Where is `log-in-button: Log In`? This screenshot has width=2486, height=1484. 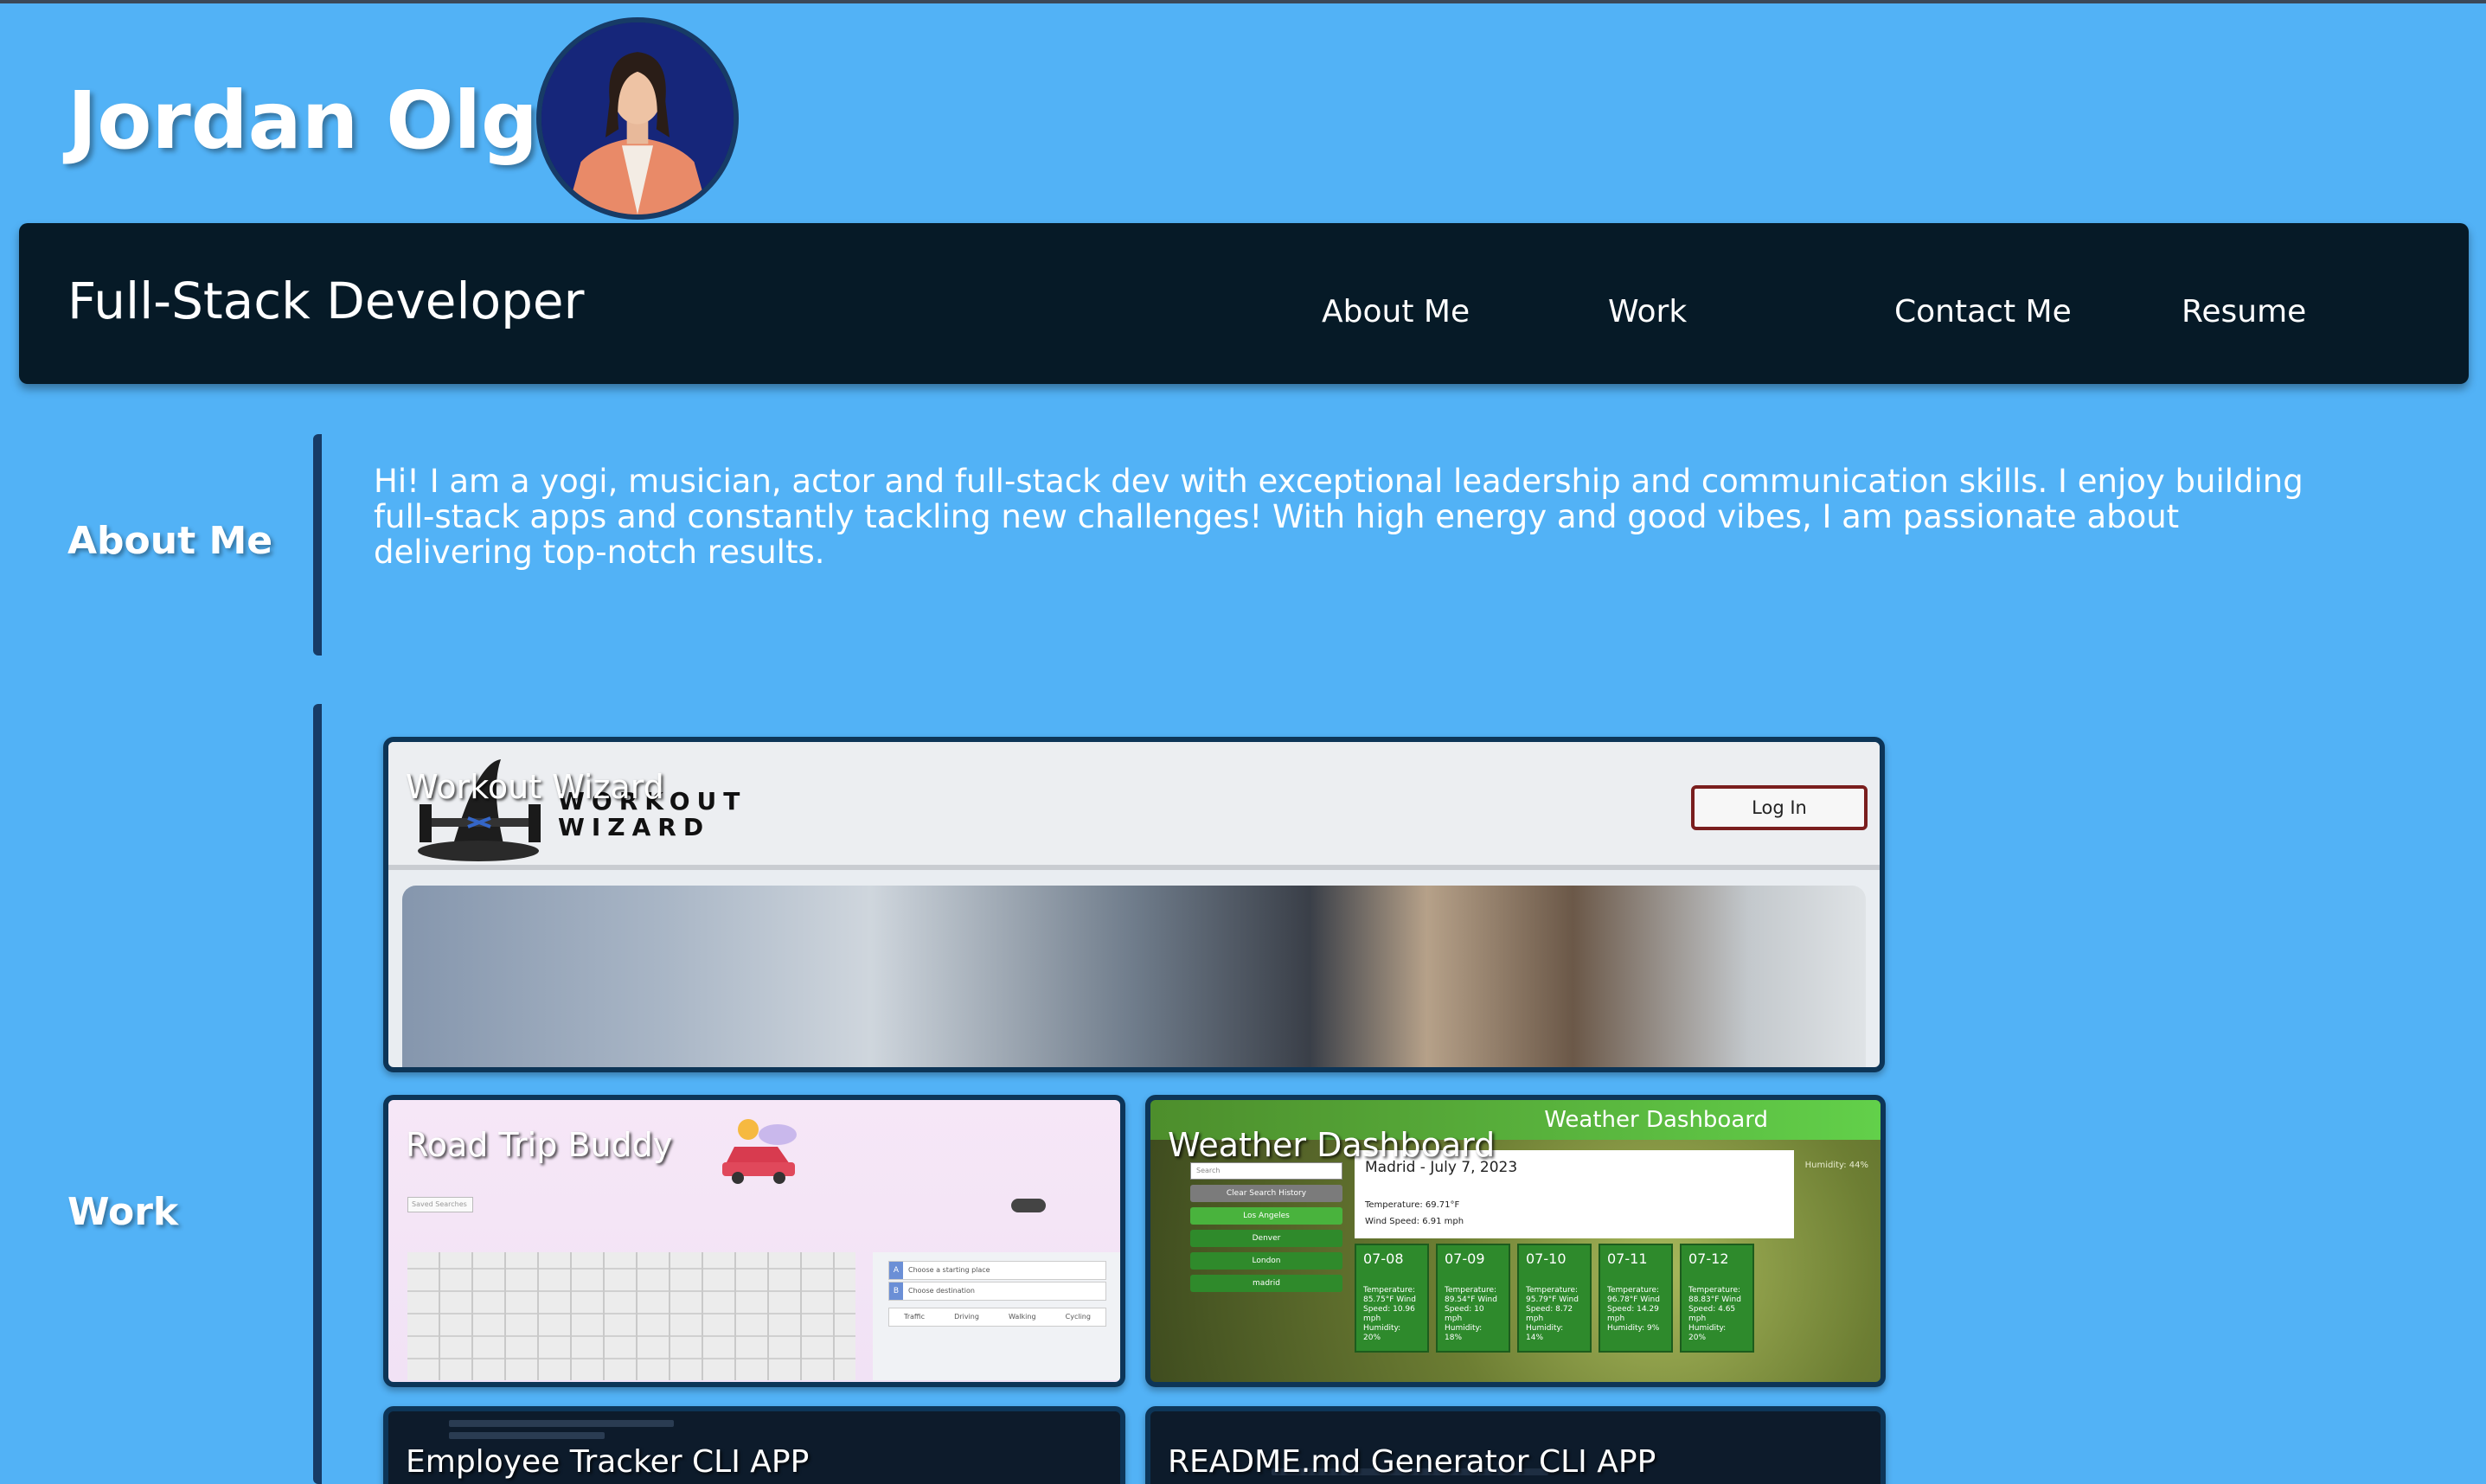
log-in-button: Log In is located at coordinates (1780, 808).